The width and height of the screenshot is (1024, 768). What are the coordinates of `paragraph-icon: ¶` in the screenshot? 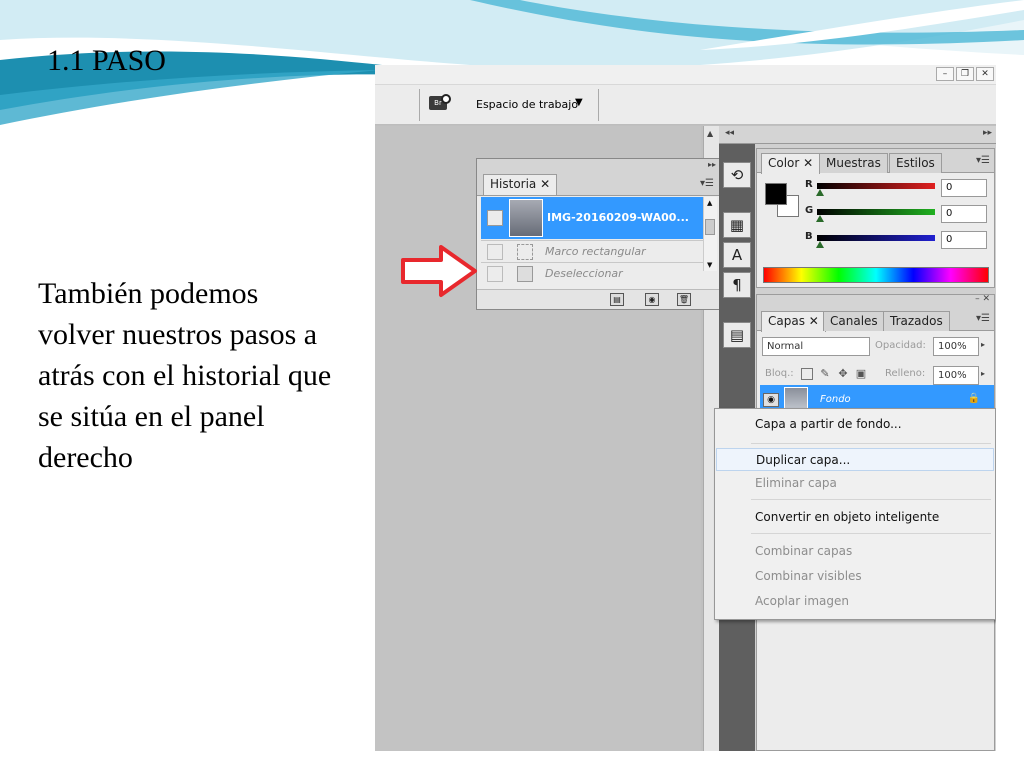 It's located at (737, 285).